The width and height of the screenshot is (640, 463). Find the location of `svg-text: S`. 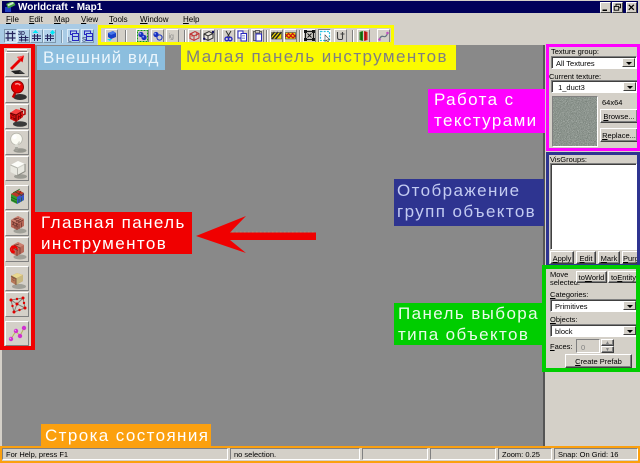

svg-text: S is located at coordinates (84, 40).